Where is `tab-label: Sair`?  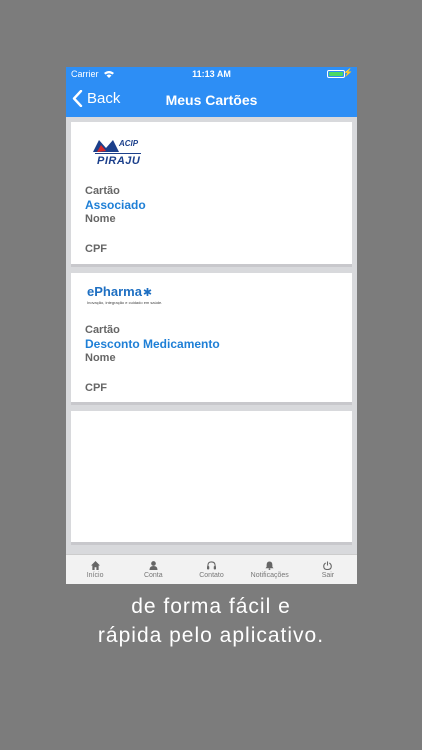
tab-label: Sair is located at coordinates (328, 575).